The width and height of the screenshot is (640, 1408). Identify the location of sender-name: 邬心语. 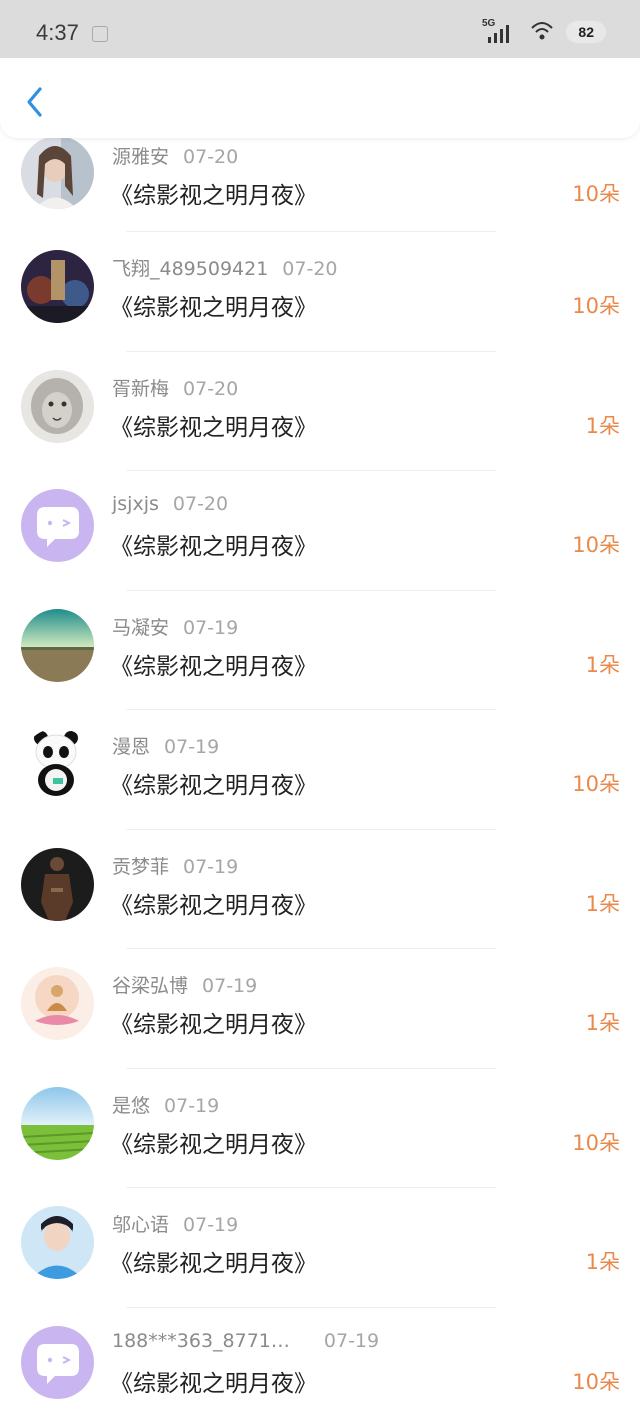
(141, 1225).